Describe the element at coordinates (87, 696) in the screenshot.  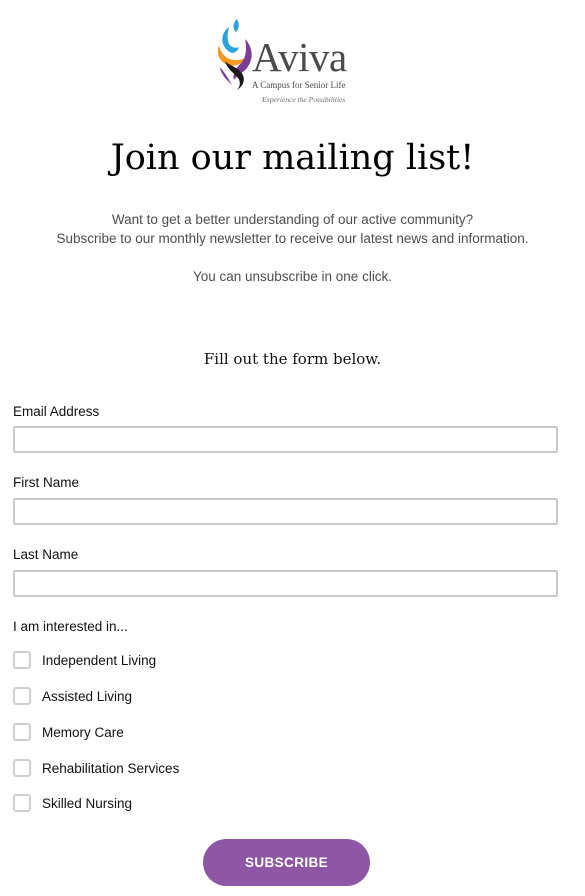
I see `assisted-living-label: Assisted Living` at that location.